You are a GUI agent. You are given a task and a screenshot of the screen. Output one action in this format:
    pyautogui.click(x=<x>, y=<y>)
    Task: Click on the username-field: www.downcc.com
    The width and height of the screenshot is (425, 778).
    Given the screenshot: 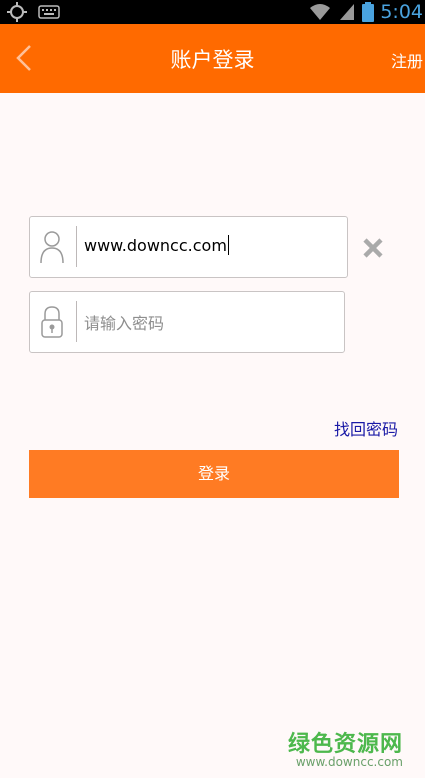 What is the action you would take?
    pyautogui.click(x=188, y=247)
    